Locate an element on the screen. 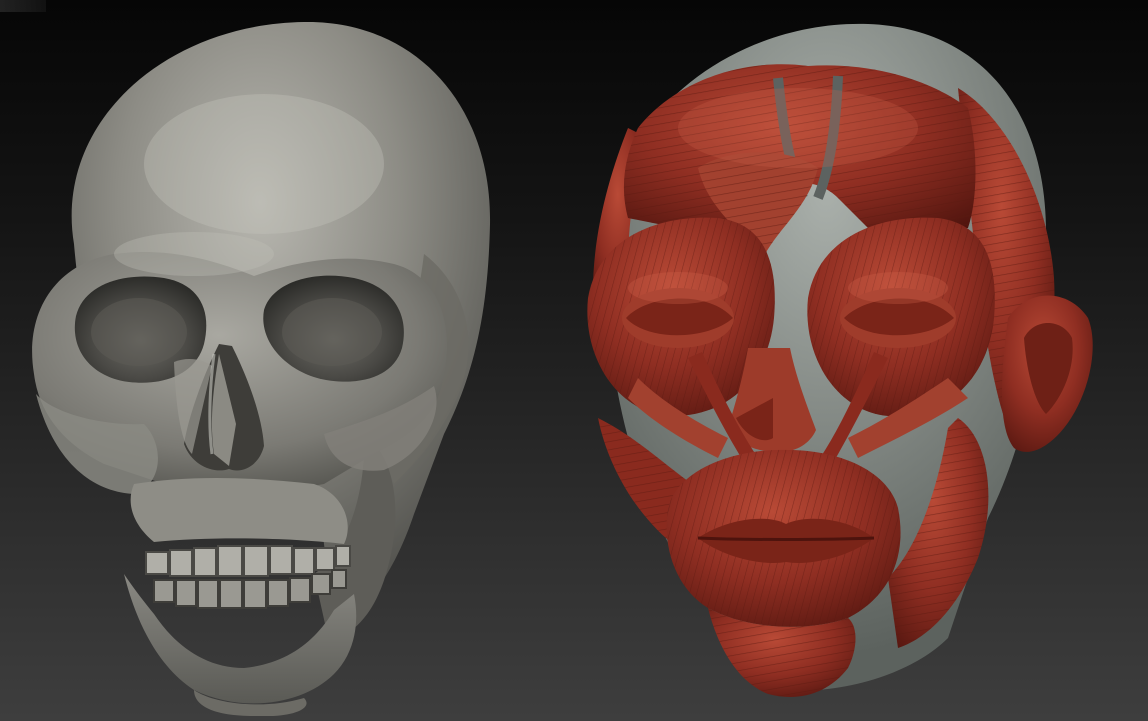 This screenshot has width=1148, height=721. viewport-corner-indicator is located at coordinates (23, 6).